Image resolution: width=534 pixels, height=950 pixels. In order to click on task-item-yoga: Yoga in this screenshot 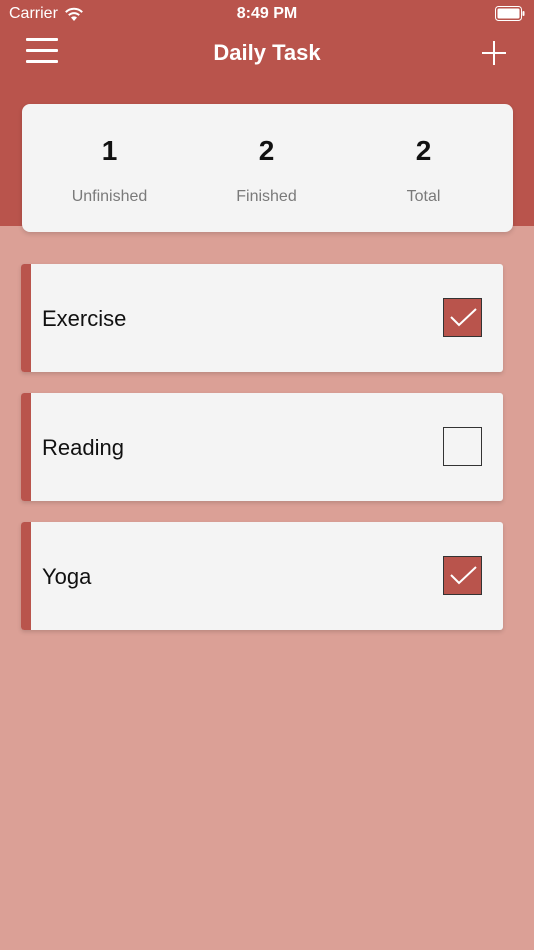, I will do `click(262, 576)`.